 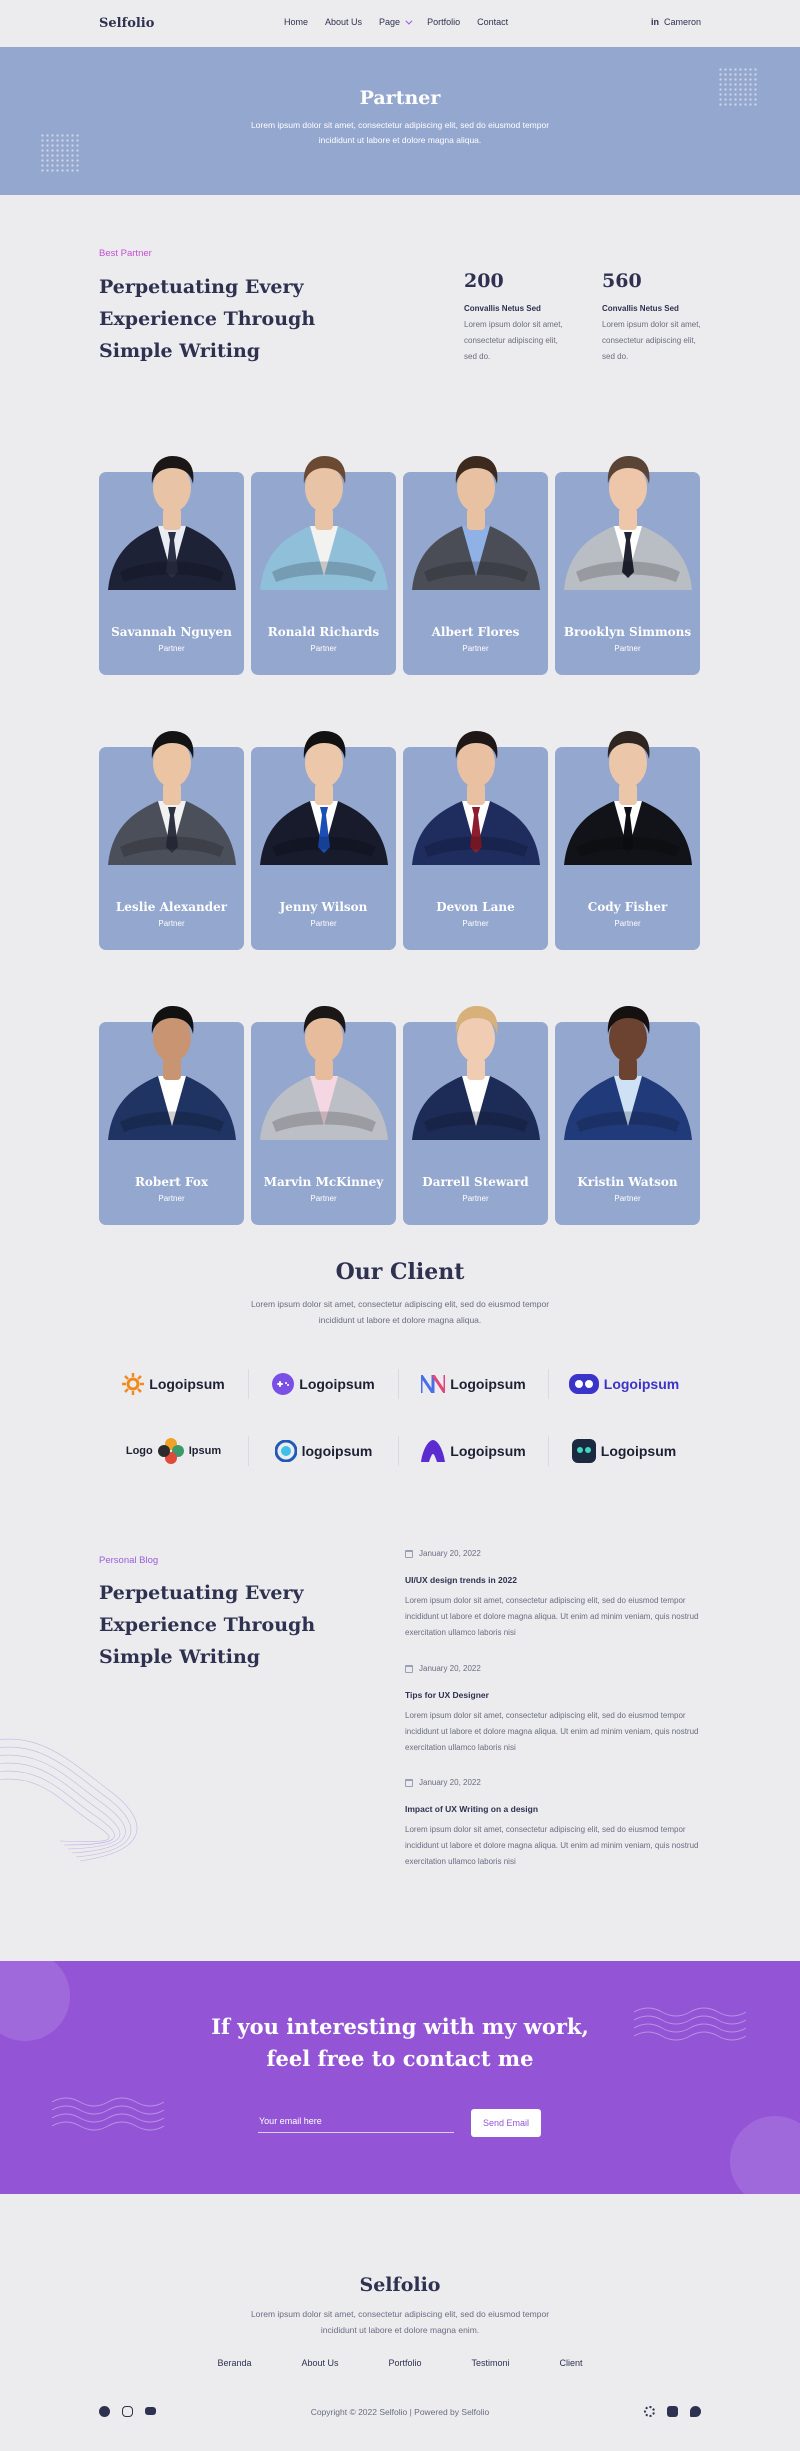 I want to click on dribbble-icon, so click(x=649, y=2411).